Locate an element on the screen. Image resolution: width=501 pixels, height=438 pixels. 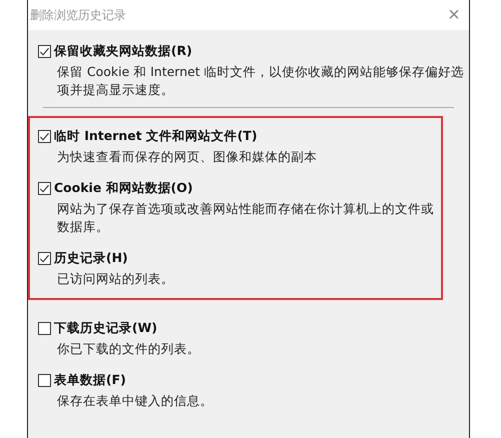
option-description: 保存在表单中键入的信息。 is located at coordinates (135, 401).